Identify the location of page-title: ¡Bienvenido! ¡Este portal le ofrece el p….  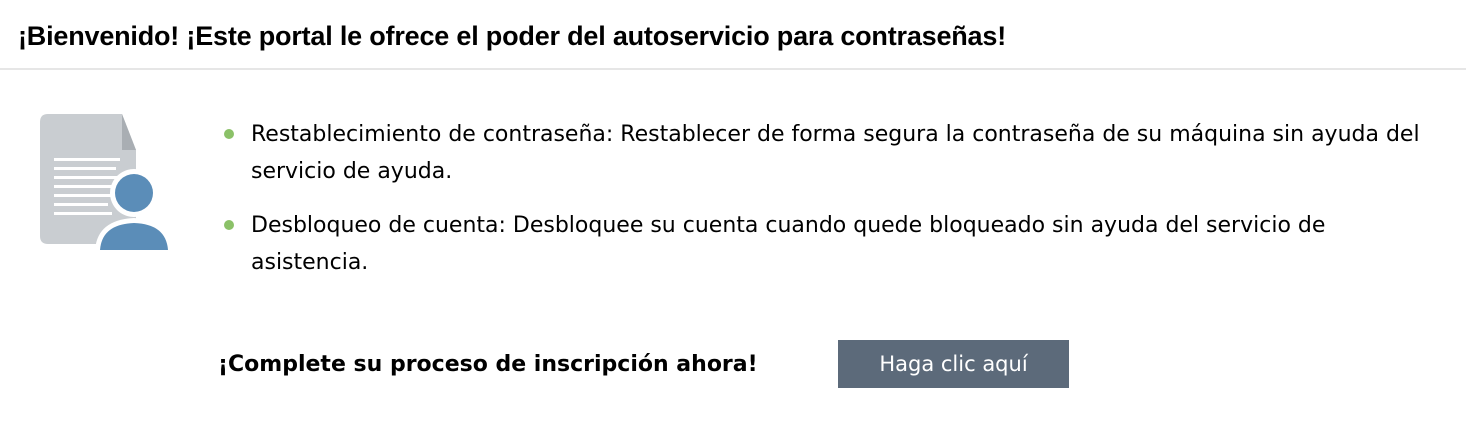
(512, 36).